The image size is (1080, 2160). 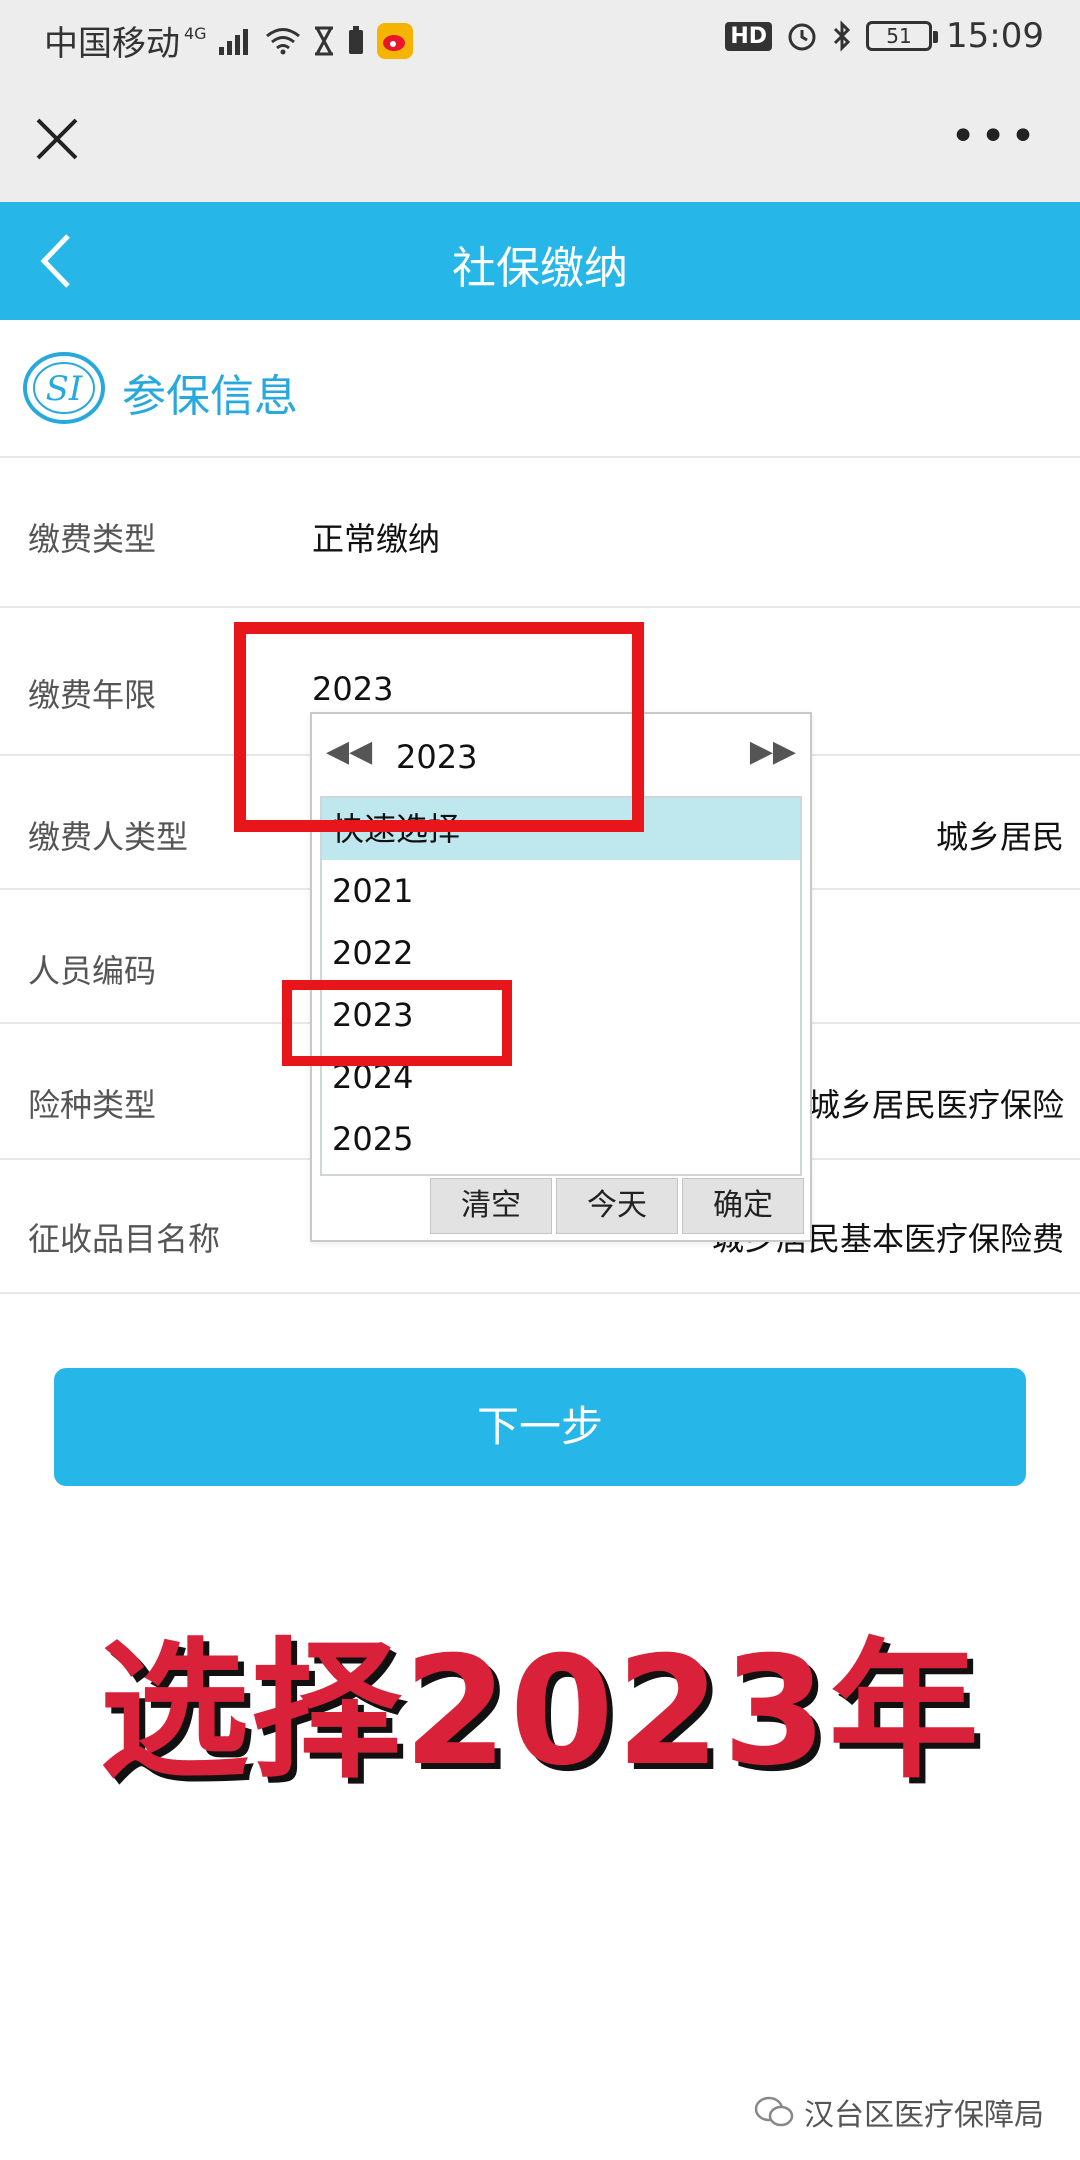 I want to click on battery-level: 51, so click(x=899, y=36).